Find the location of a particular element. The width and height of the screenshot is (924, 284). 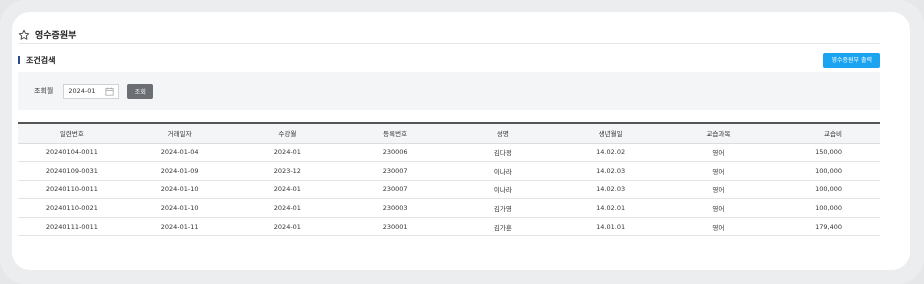

column-header: 교습과목 is located at coordinates (718, 133).